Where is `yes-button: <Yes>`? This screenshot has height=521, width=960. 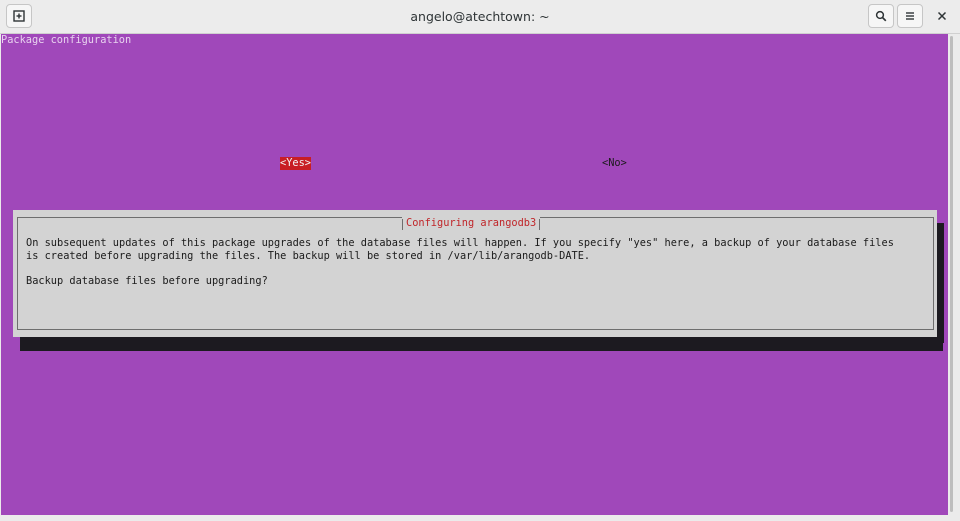 yes-button: <Yes> is located at coordinates (295, 163).